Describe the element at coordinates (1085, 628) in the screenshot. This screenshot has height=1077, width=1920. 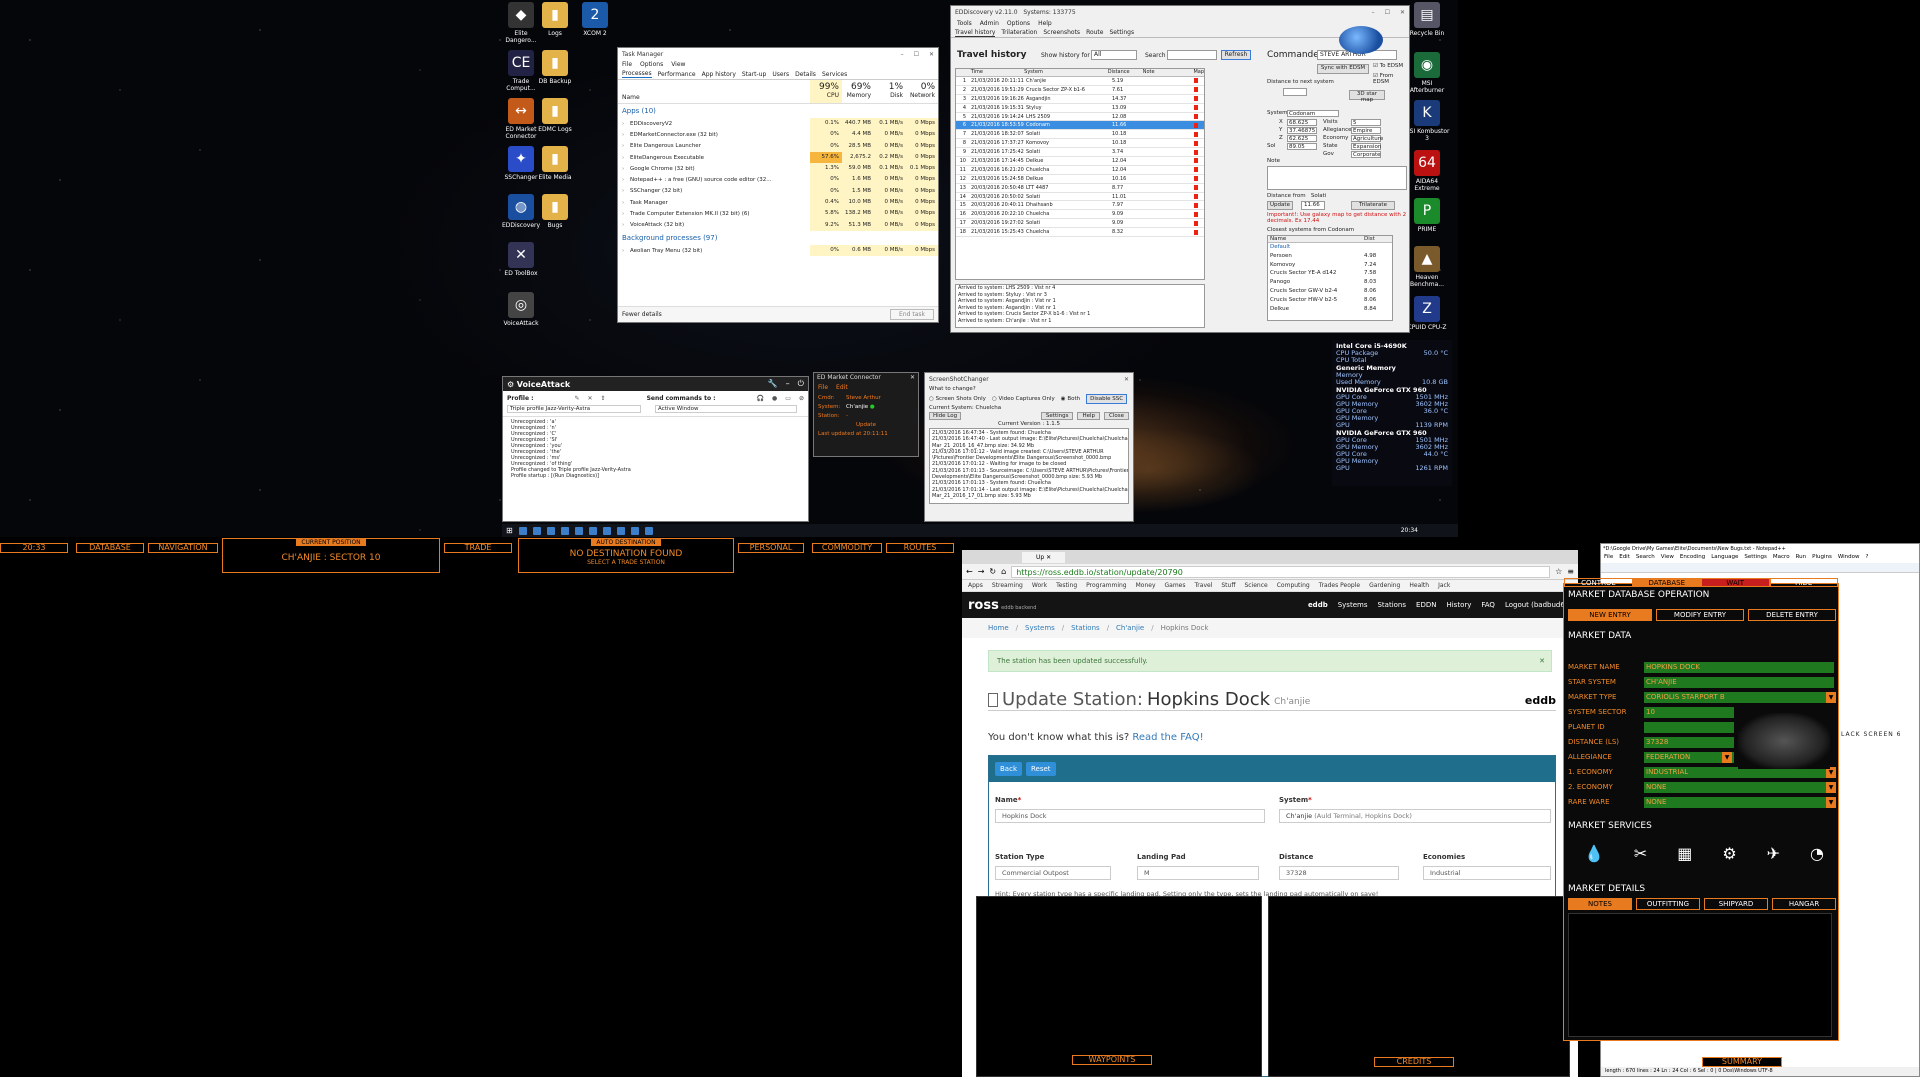
I see `breadcrumb-item: Stations` at that location.